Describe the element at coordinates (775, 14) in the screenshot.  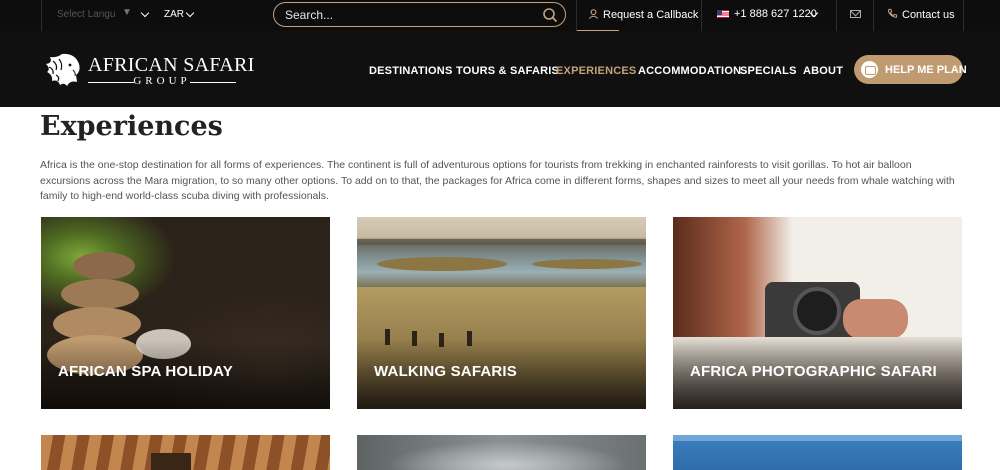
I see `phone-number: +1 888 627 1220` at that location.